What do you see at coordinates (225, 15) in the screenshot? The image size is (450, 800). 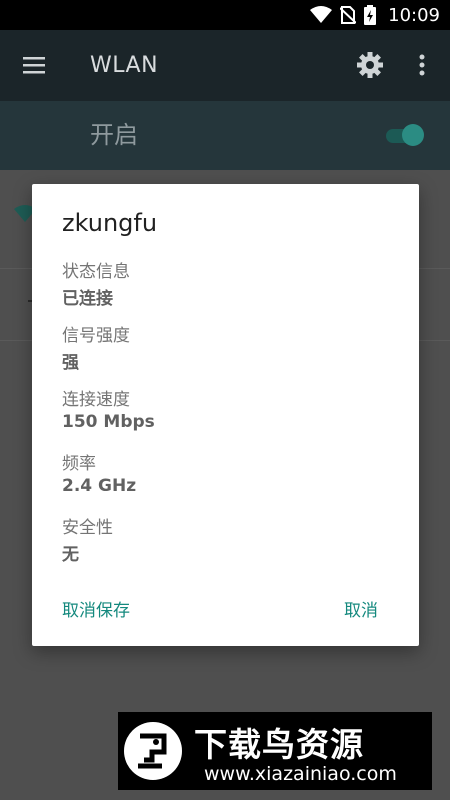 I see `status-bar: 10:09` at bounding box center [225, 15].